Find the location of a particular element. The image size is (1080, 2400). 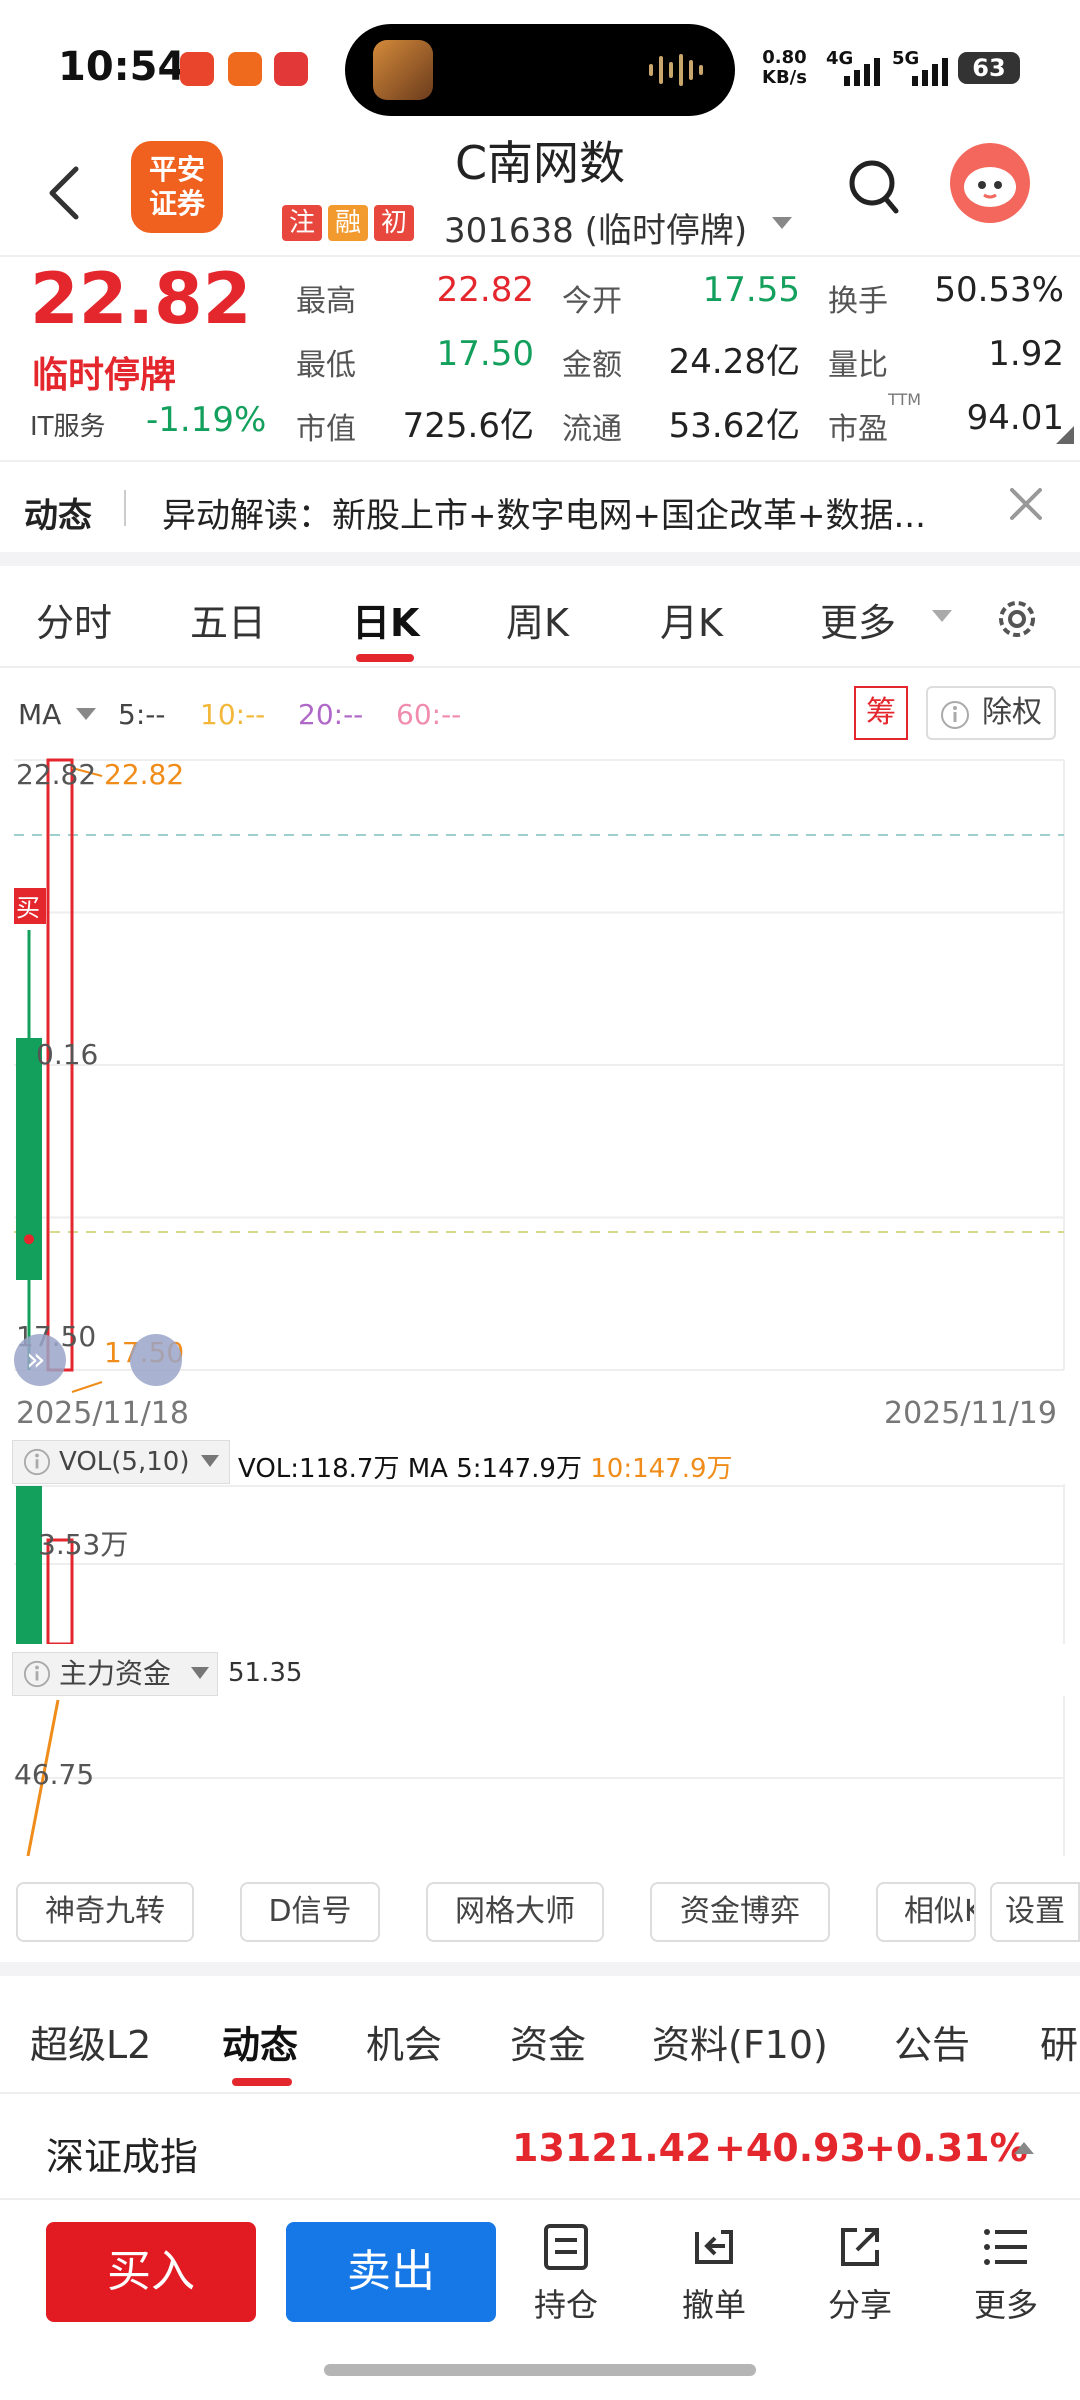

volume-ma10: 10:147.9万 is located at coordinates (661, 1469).